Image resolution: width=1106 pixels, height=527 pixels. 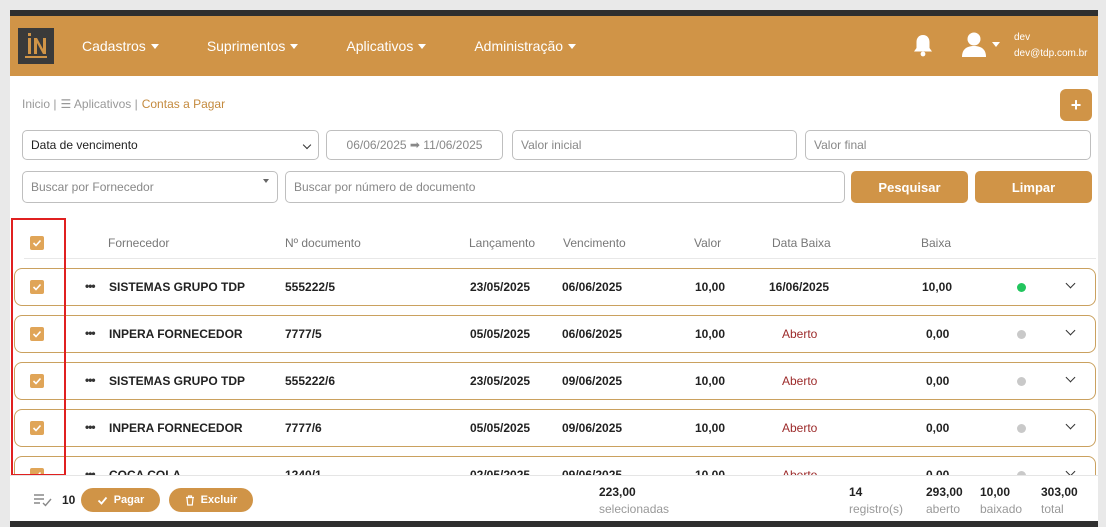 I want to click on pesquisar-button: Pesquisar, so click(x=909, y=187).